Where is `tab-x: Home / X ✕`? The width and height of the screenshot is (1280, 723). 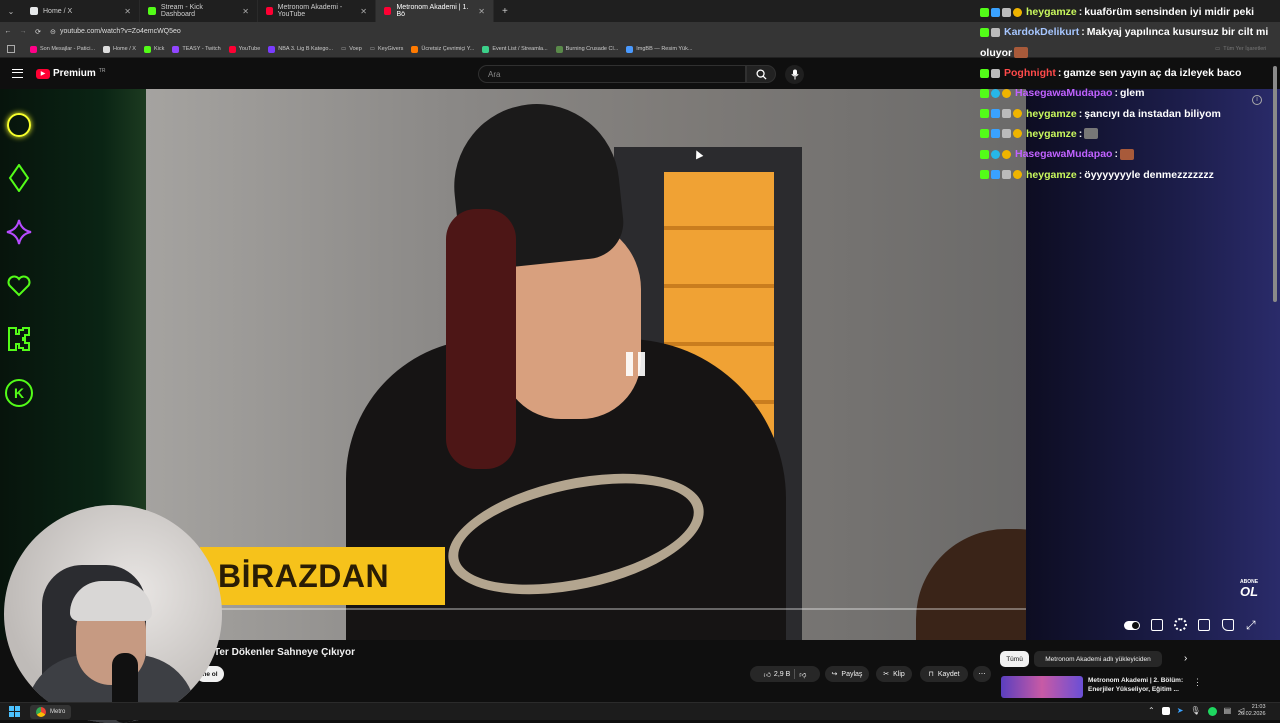
tab-x: Home / X ✕ is located at coordinates (81, 11).